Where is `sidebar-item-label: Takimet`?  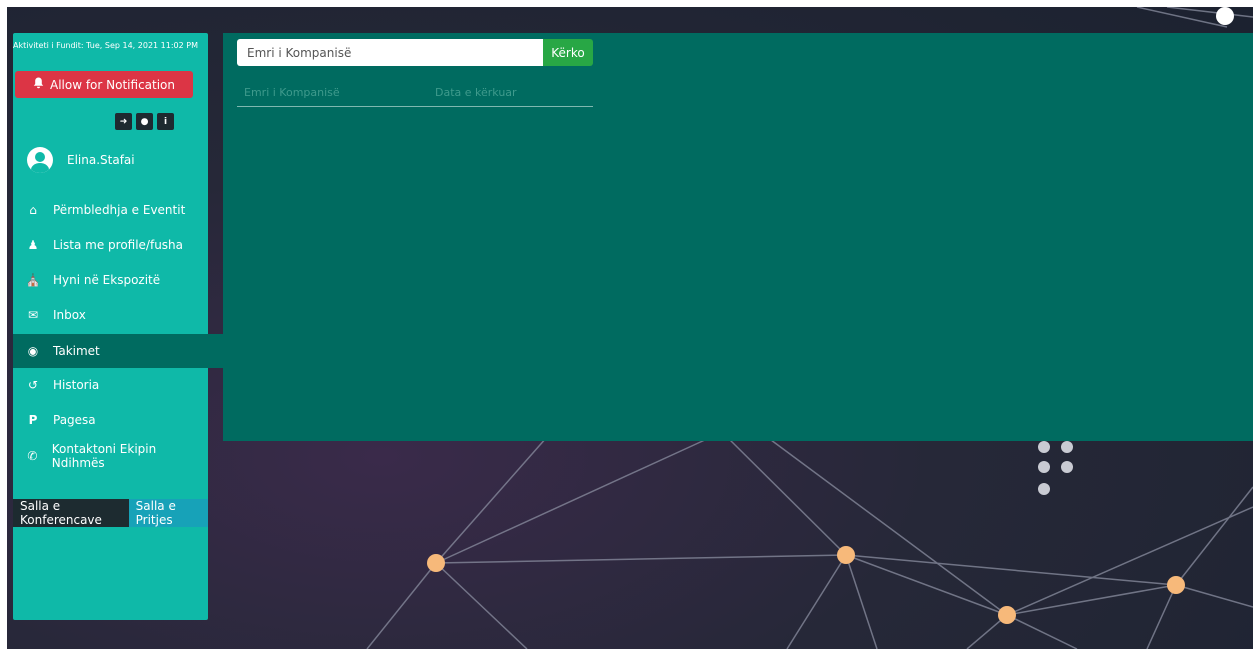
sidebar-item-label: Takimet is located at coordinates (76, 351).